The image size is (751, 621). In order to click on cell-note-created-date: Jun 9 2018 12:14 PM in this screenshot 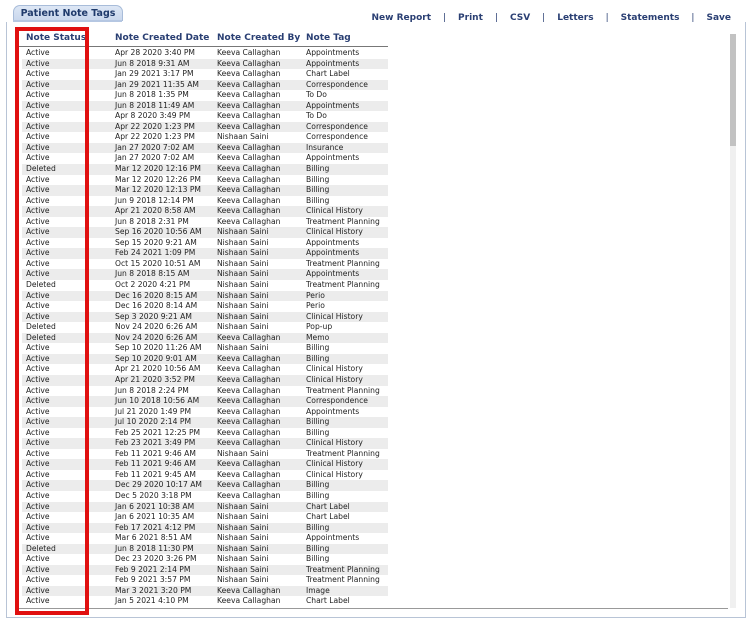, I will do `click(154, 200)`.